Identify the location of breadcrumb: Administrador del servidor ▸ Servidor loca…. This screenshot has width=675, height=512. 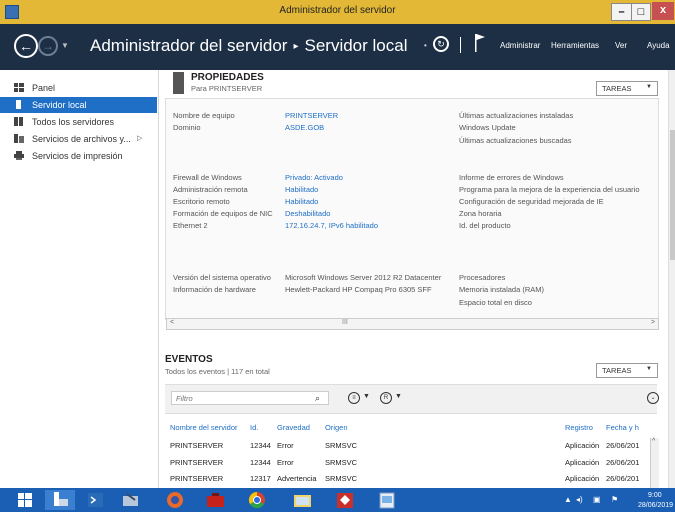
(249, 46).